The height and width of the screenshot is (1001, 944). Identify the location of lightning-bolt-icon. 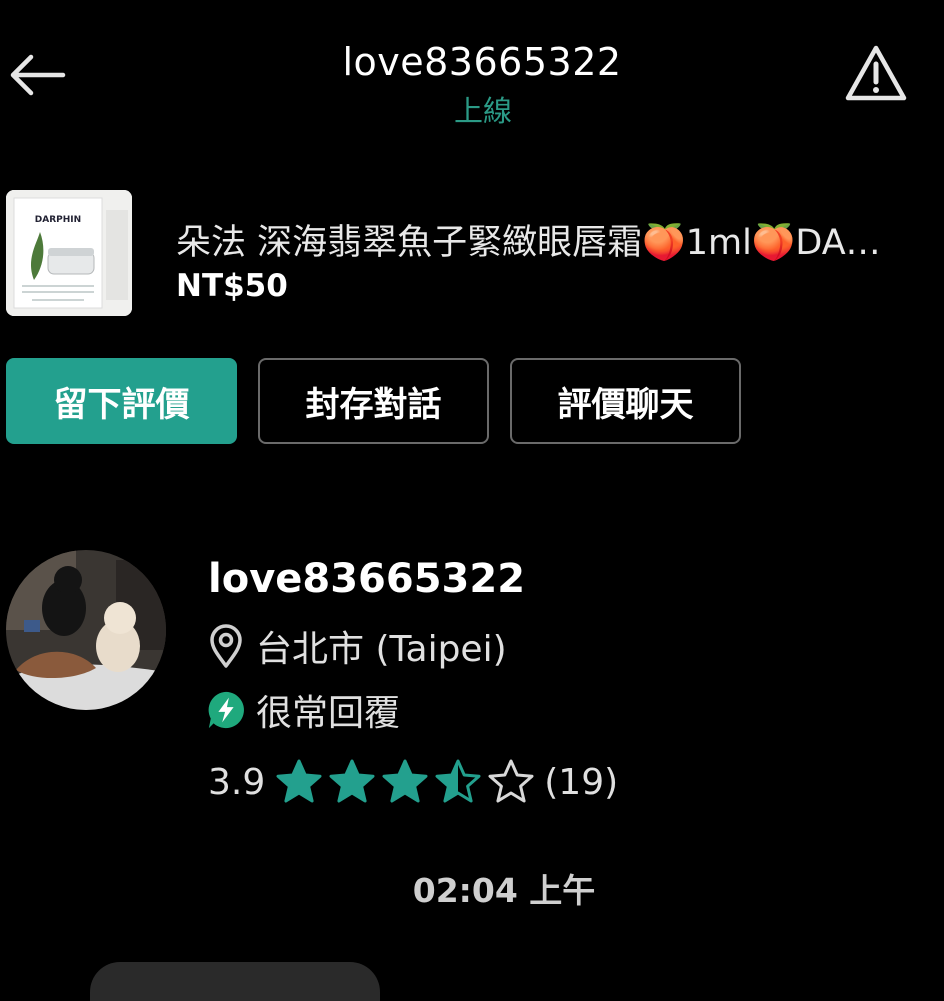
(226, 710).